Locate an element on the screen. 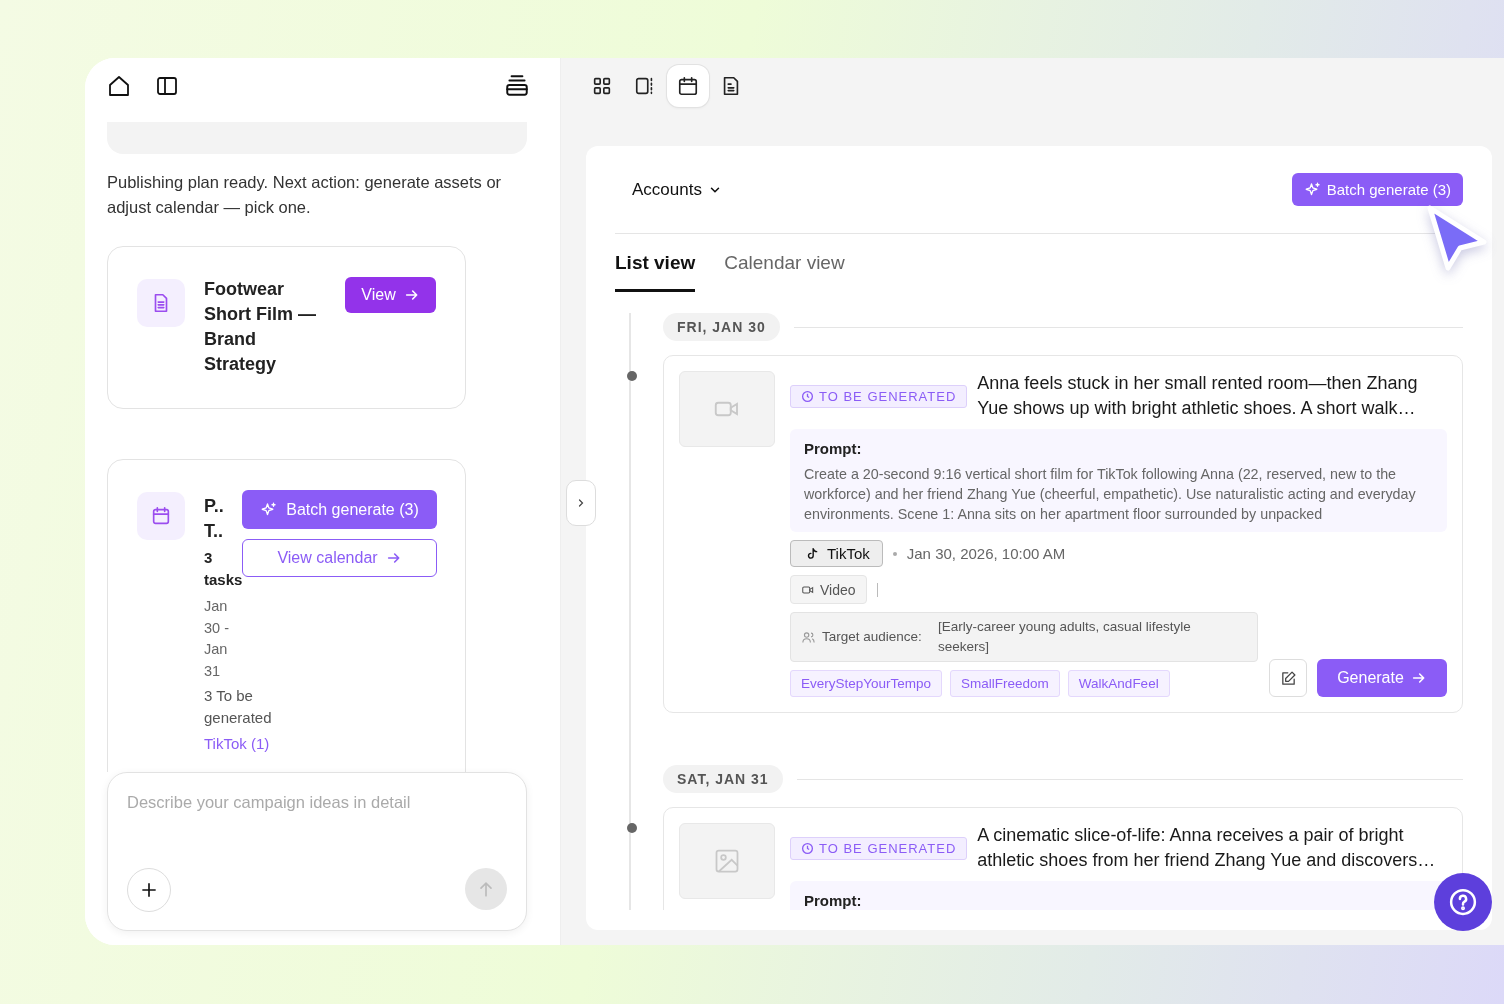  music-note-icon is located at coordinates (812, 553).